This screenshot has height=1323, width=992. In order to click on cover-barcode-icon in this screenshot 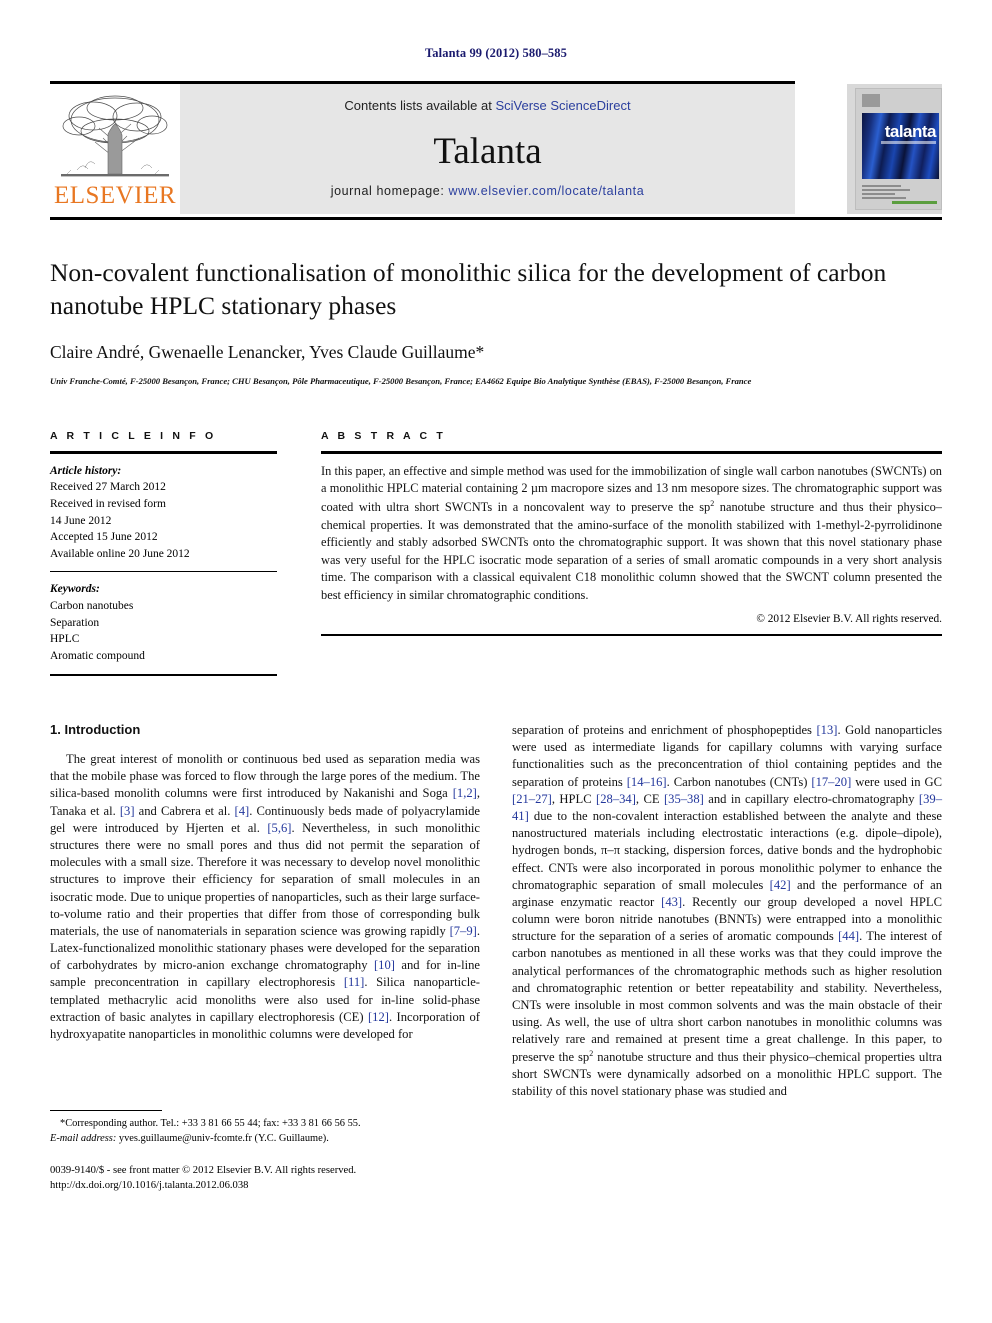, I will do `click(871, 100)`.